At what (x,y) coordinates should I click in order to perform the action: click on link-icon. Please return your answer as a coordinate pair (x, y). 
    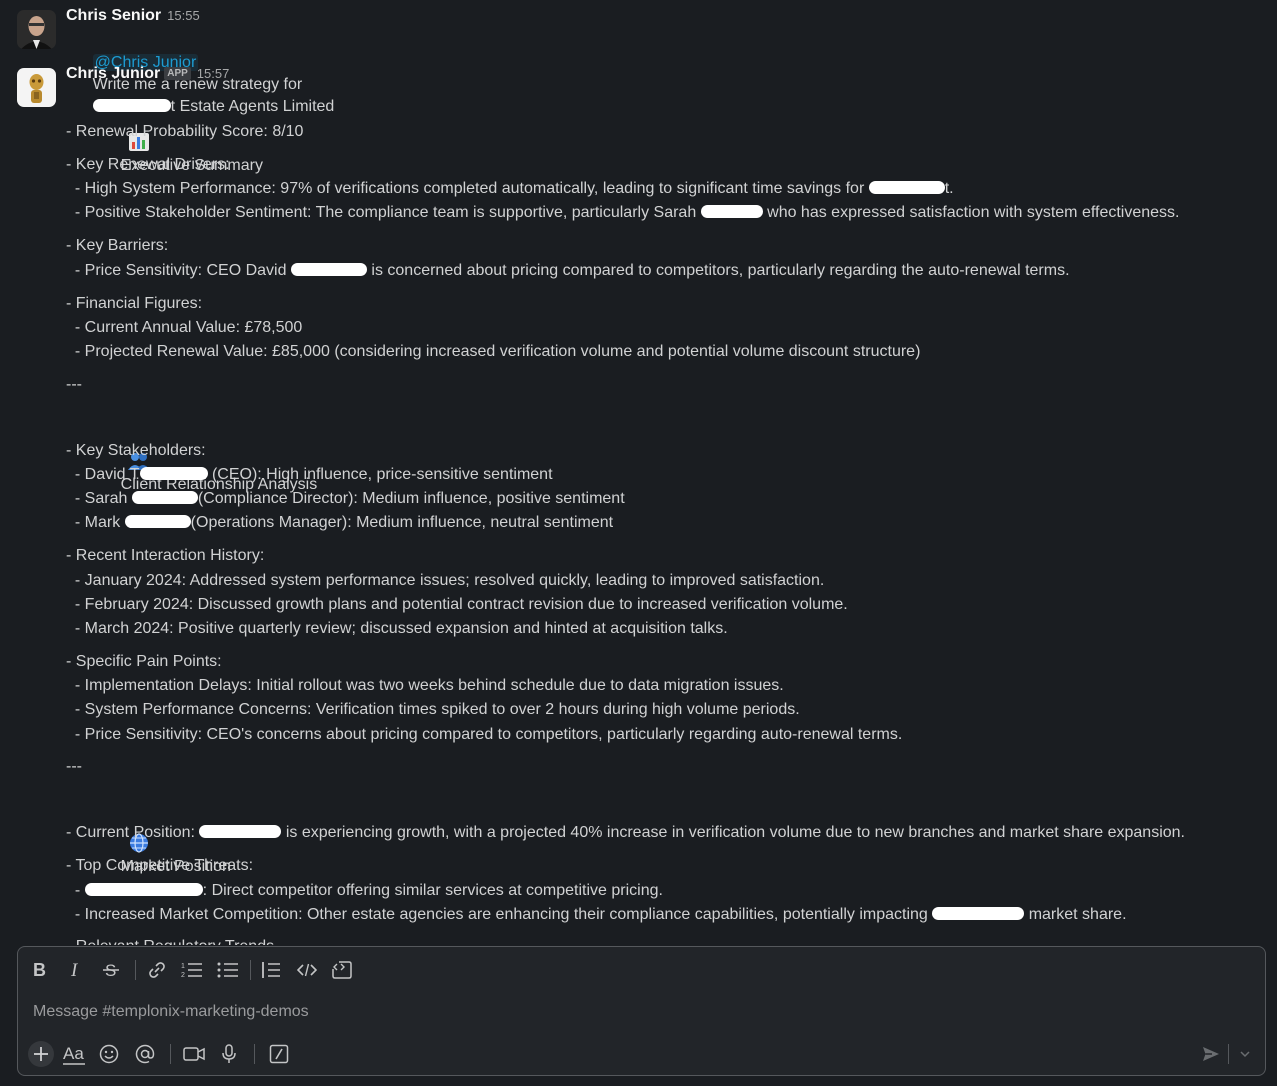
    Looking at the image, I should click on (157, 970).